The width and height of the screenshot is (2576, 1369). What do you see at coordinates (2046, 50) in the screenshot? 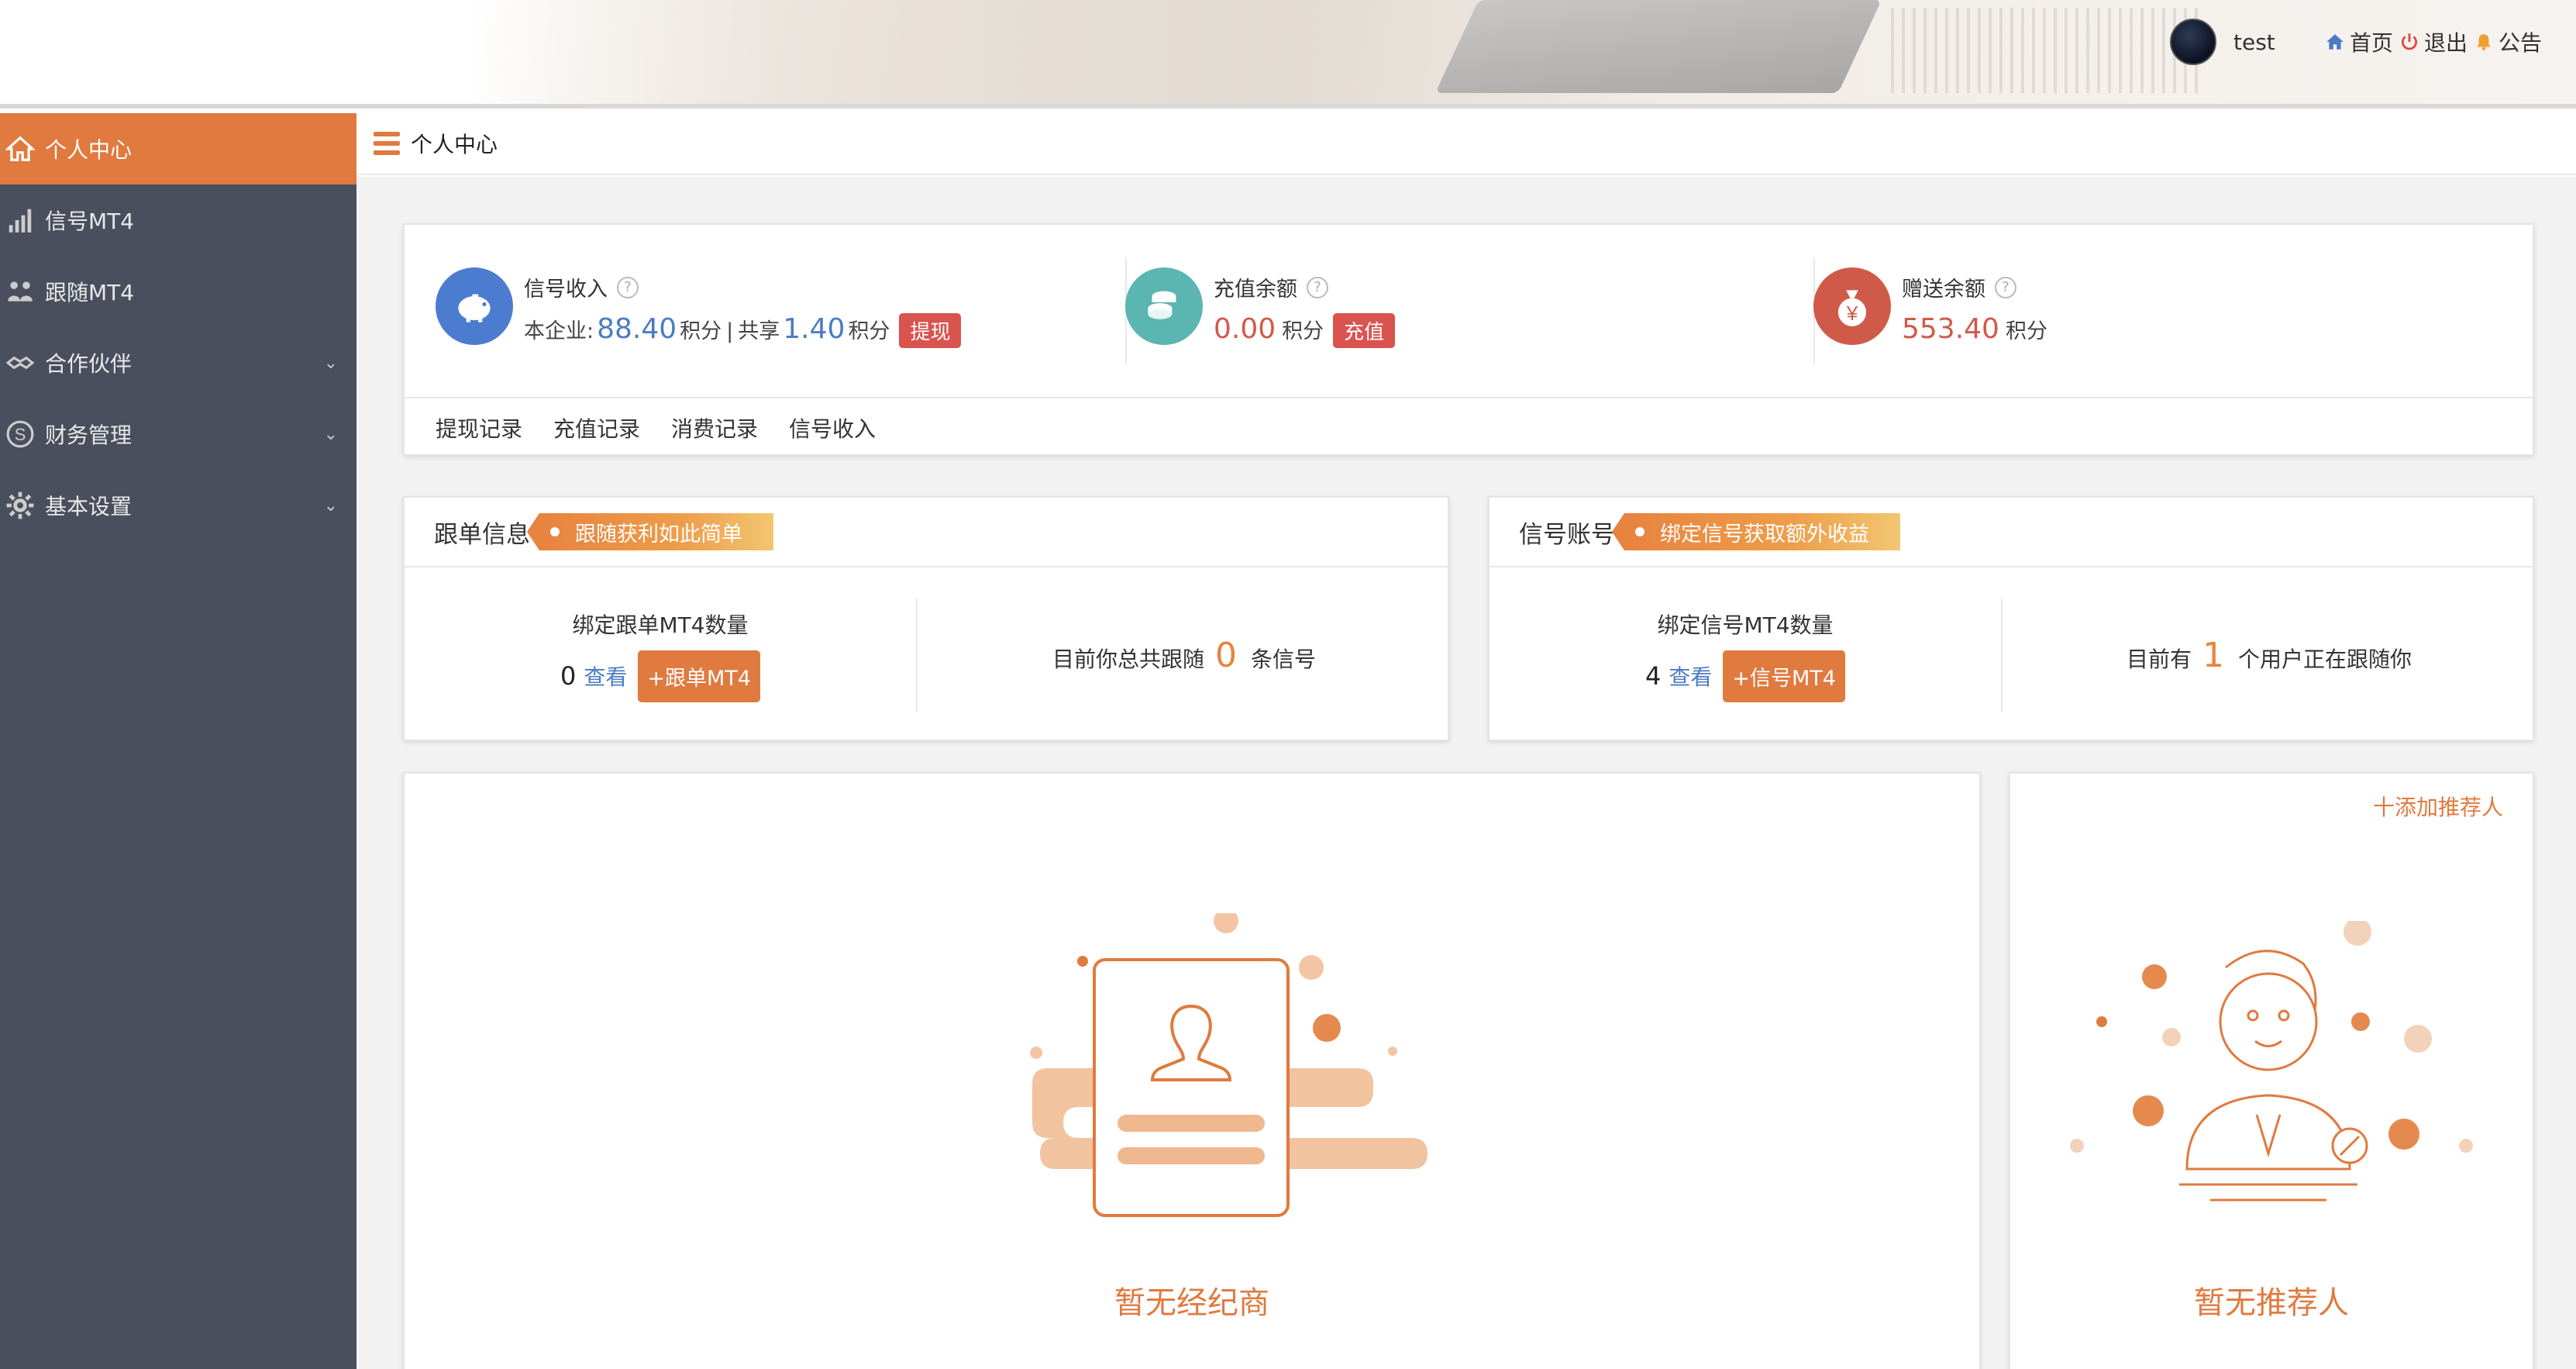
I see `banner-chart-image` at bounding box center [2046, 50].